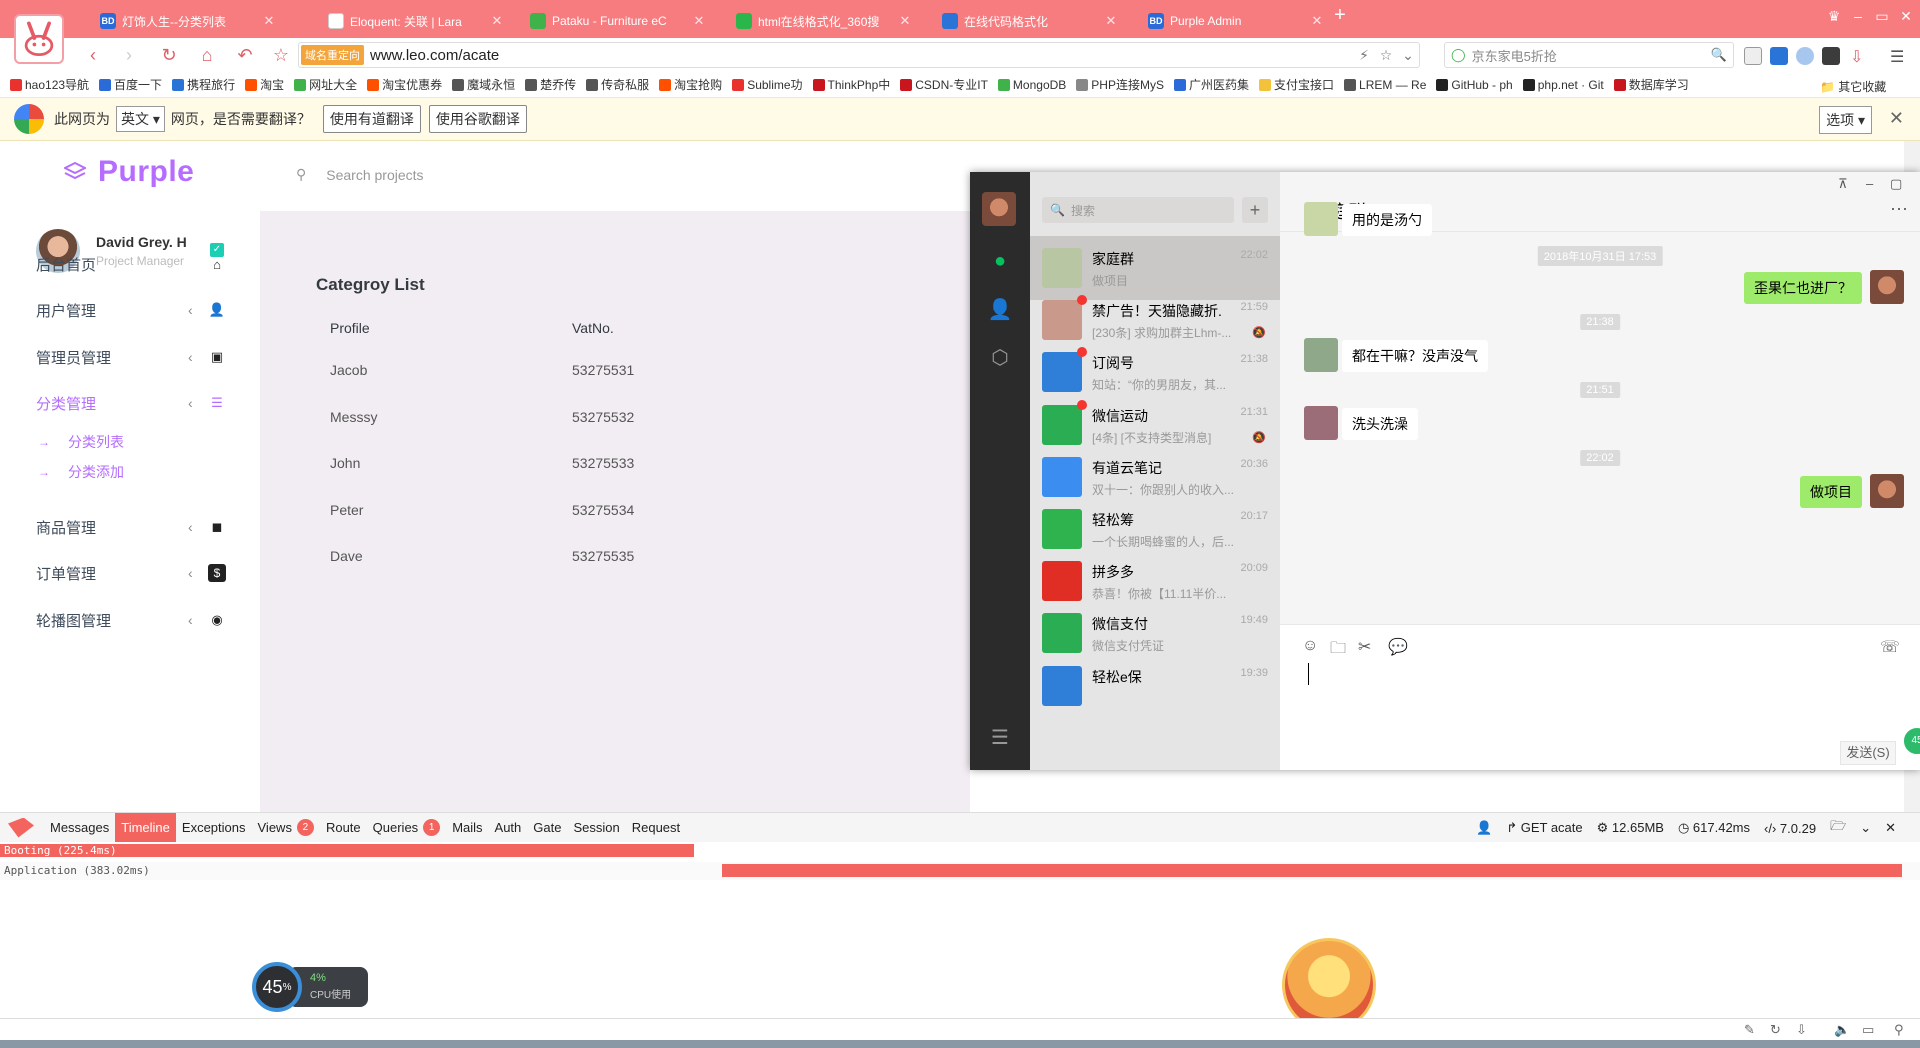 The image size is (1920, 1048). What do you see at coordinates (999, 209) in the screenshot?
I see `my-avatar` at bounding box center [999, 209].